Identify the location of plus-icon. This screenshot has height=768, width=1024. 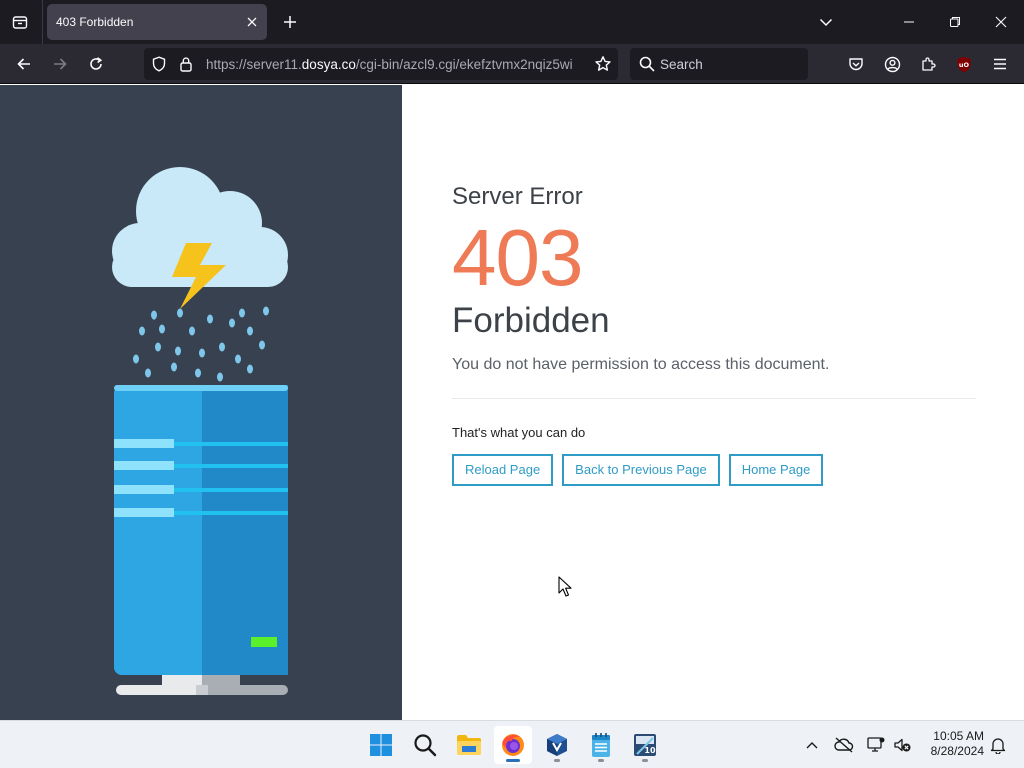
(290, 22).